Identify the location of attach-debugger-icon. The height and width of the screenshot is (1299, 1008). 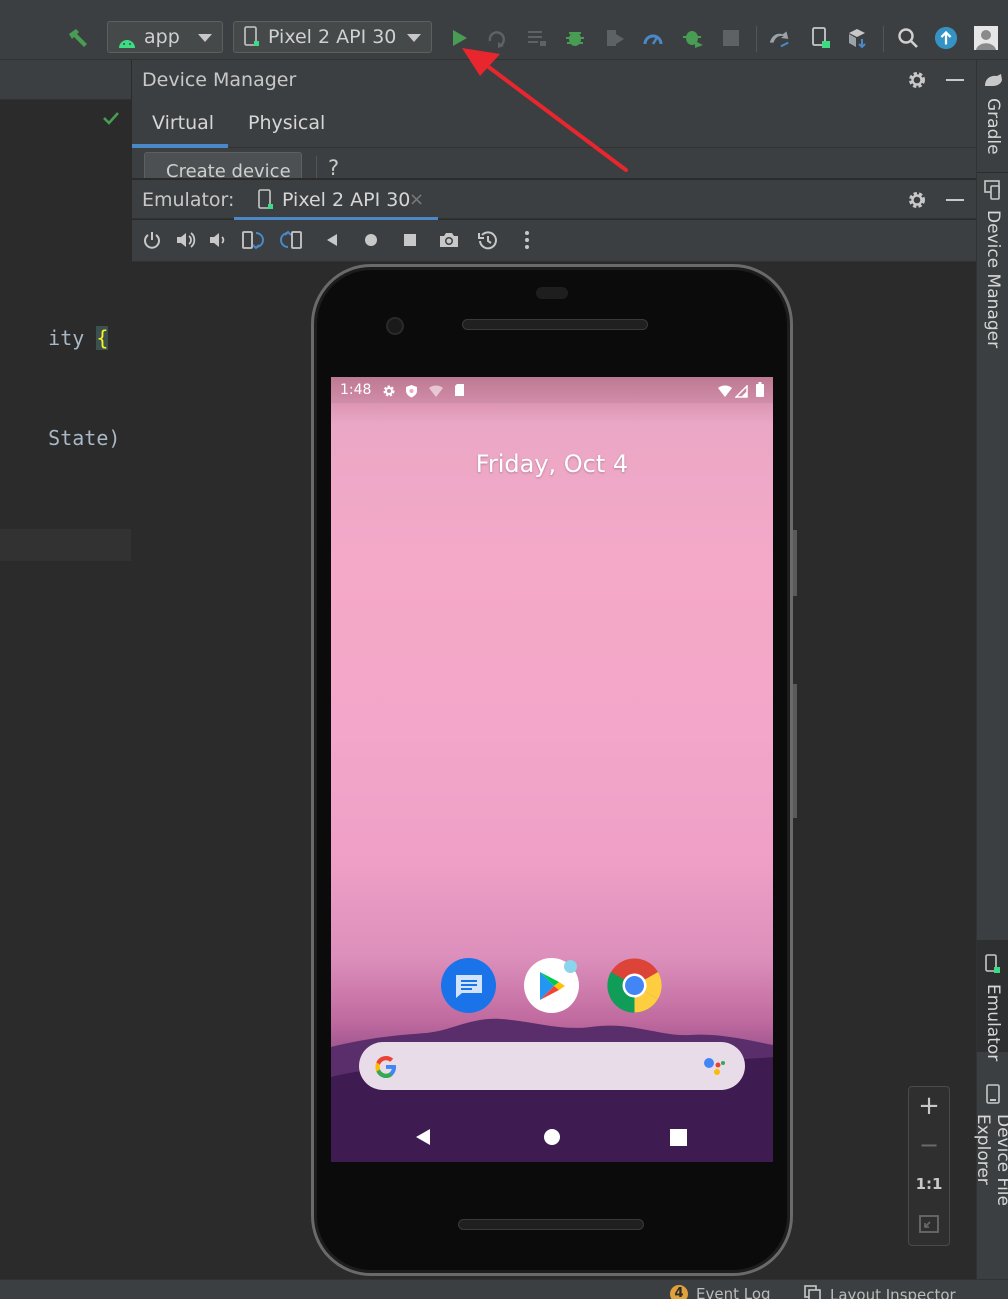
(693, 38).